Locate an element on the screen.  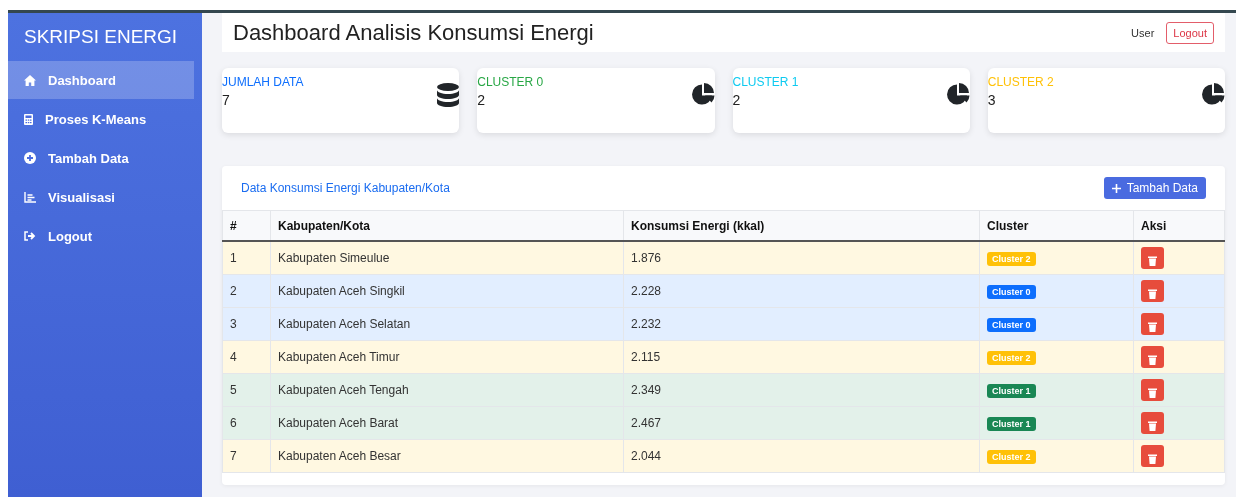
table-cell: 4 is located at coordinates (246, 357).